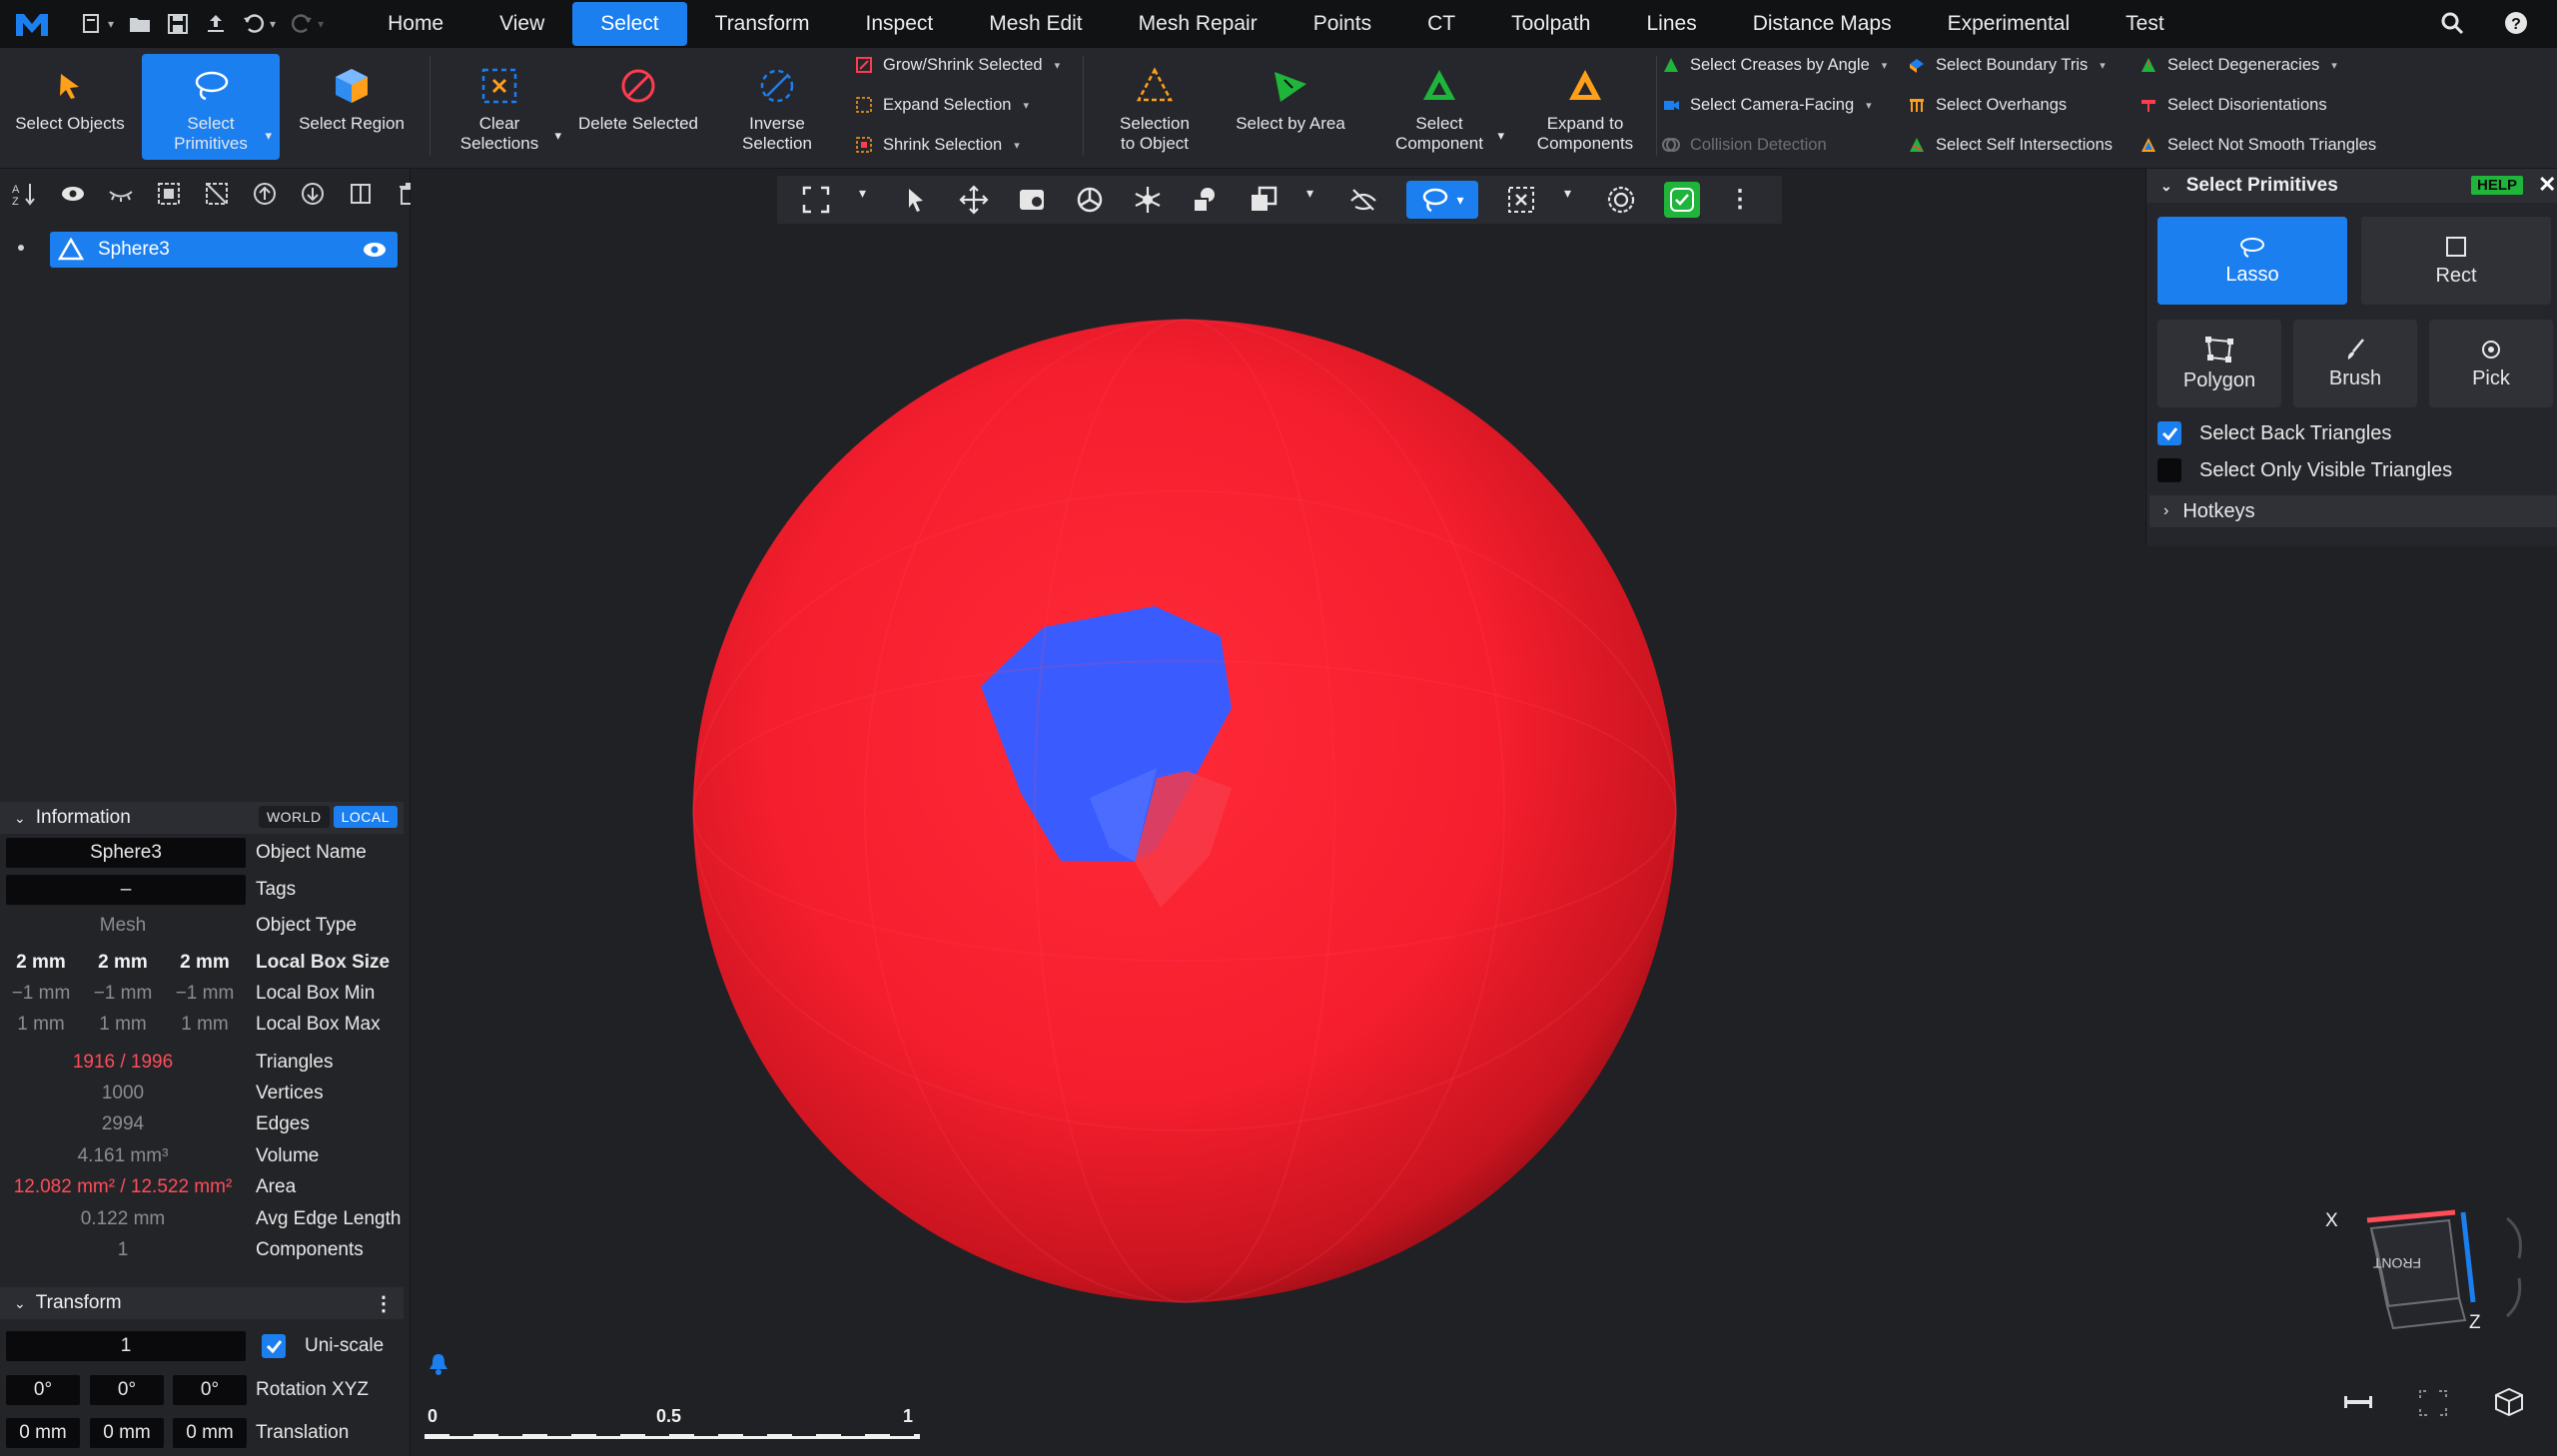 The width and height of the screenshot is (2557, 1456). What do you see at coordinates (957, 65) in the screenshot?
I see `grow-shrink-selected-button: Grow/Shrink Selected ▾` at bounding box center [957, 65].